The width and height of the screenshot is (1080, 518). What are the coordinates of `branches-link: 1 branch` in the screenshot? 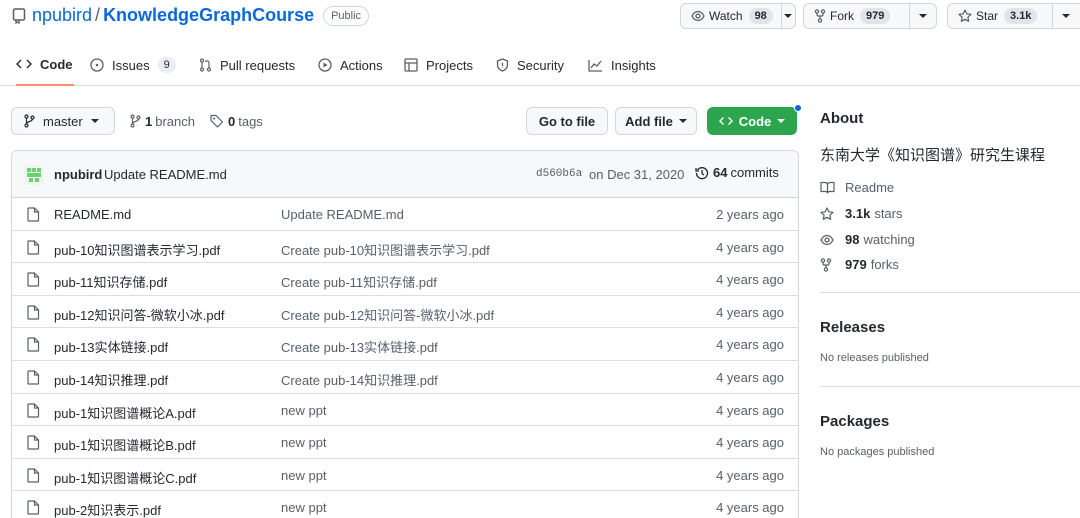 It's located at (162, 121).